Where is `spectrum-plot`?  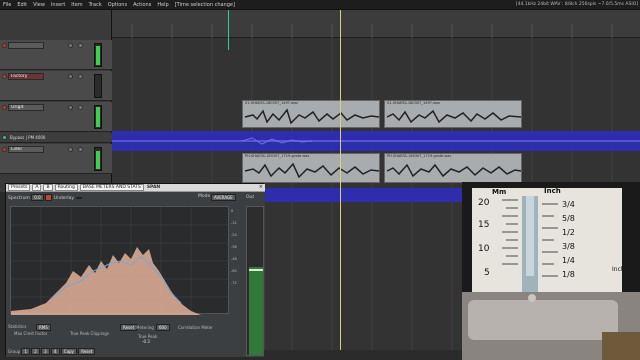
spectrum-plot is located at coordinates (120, 260).